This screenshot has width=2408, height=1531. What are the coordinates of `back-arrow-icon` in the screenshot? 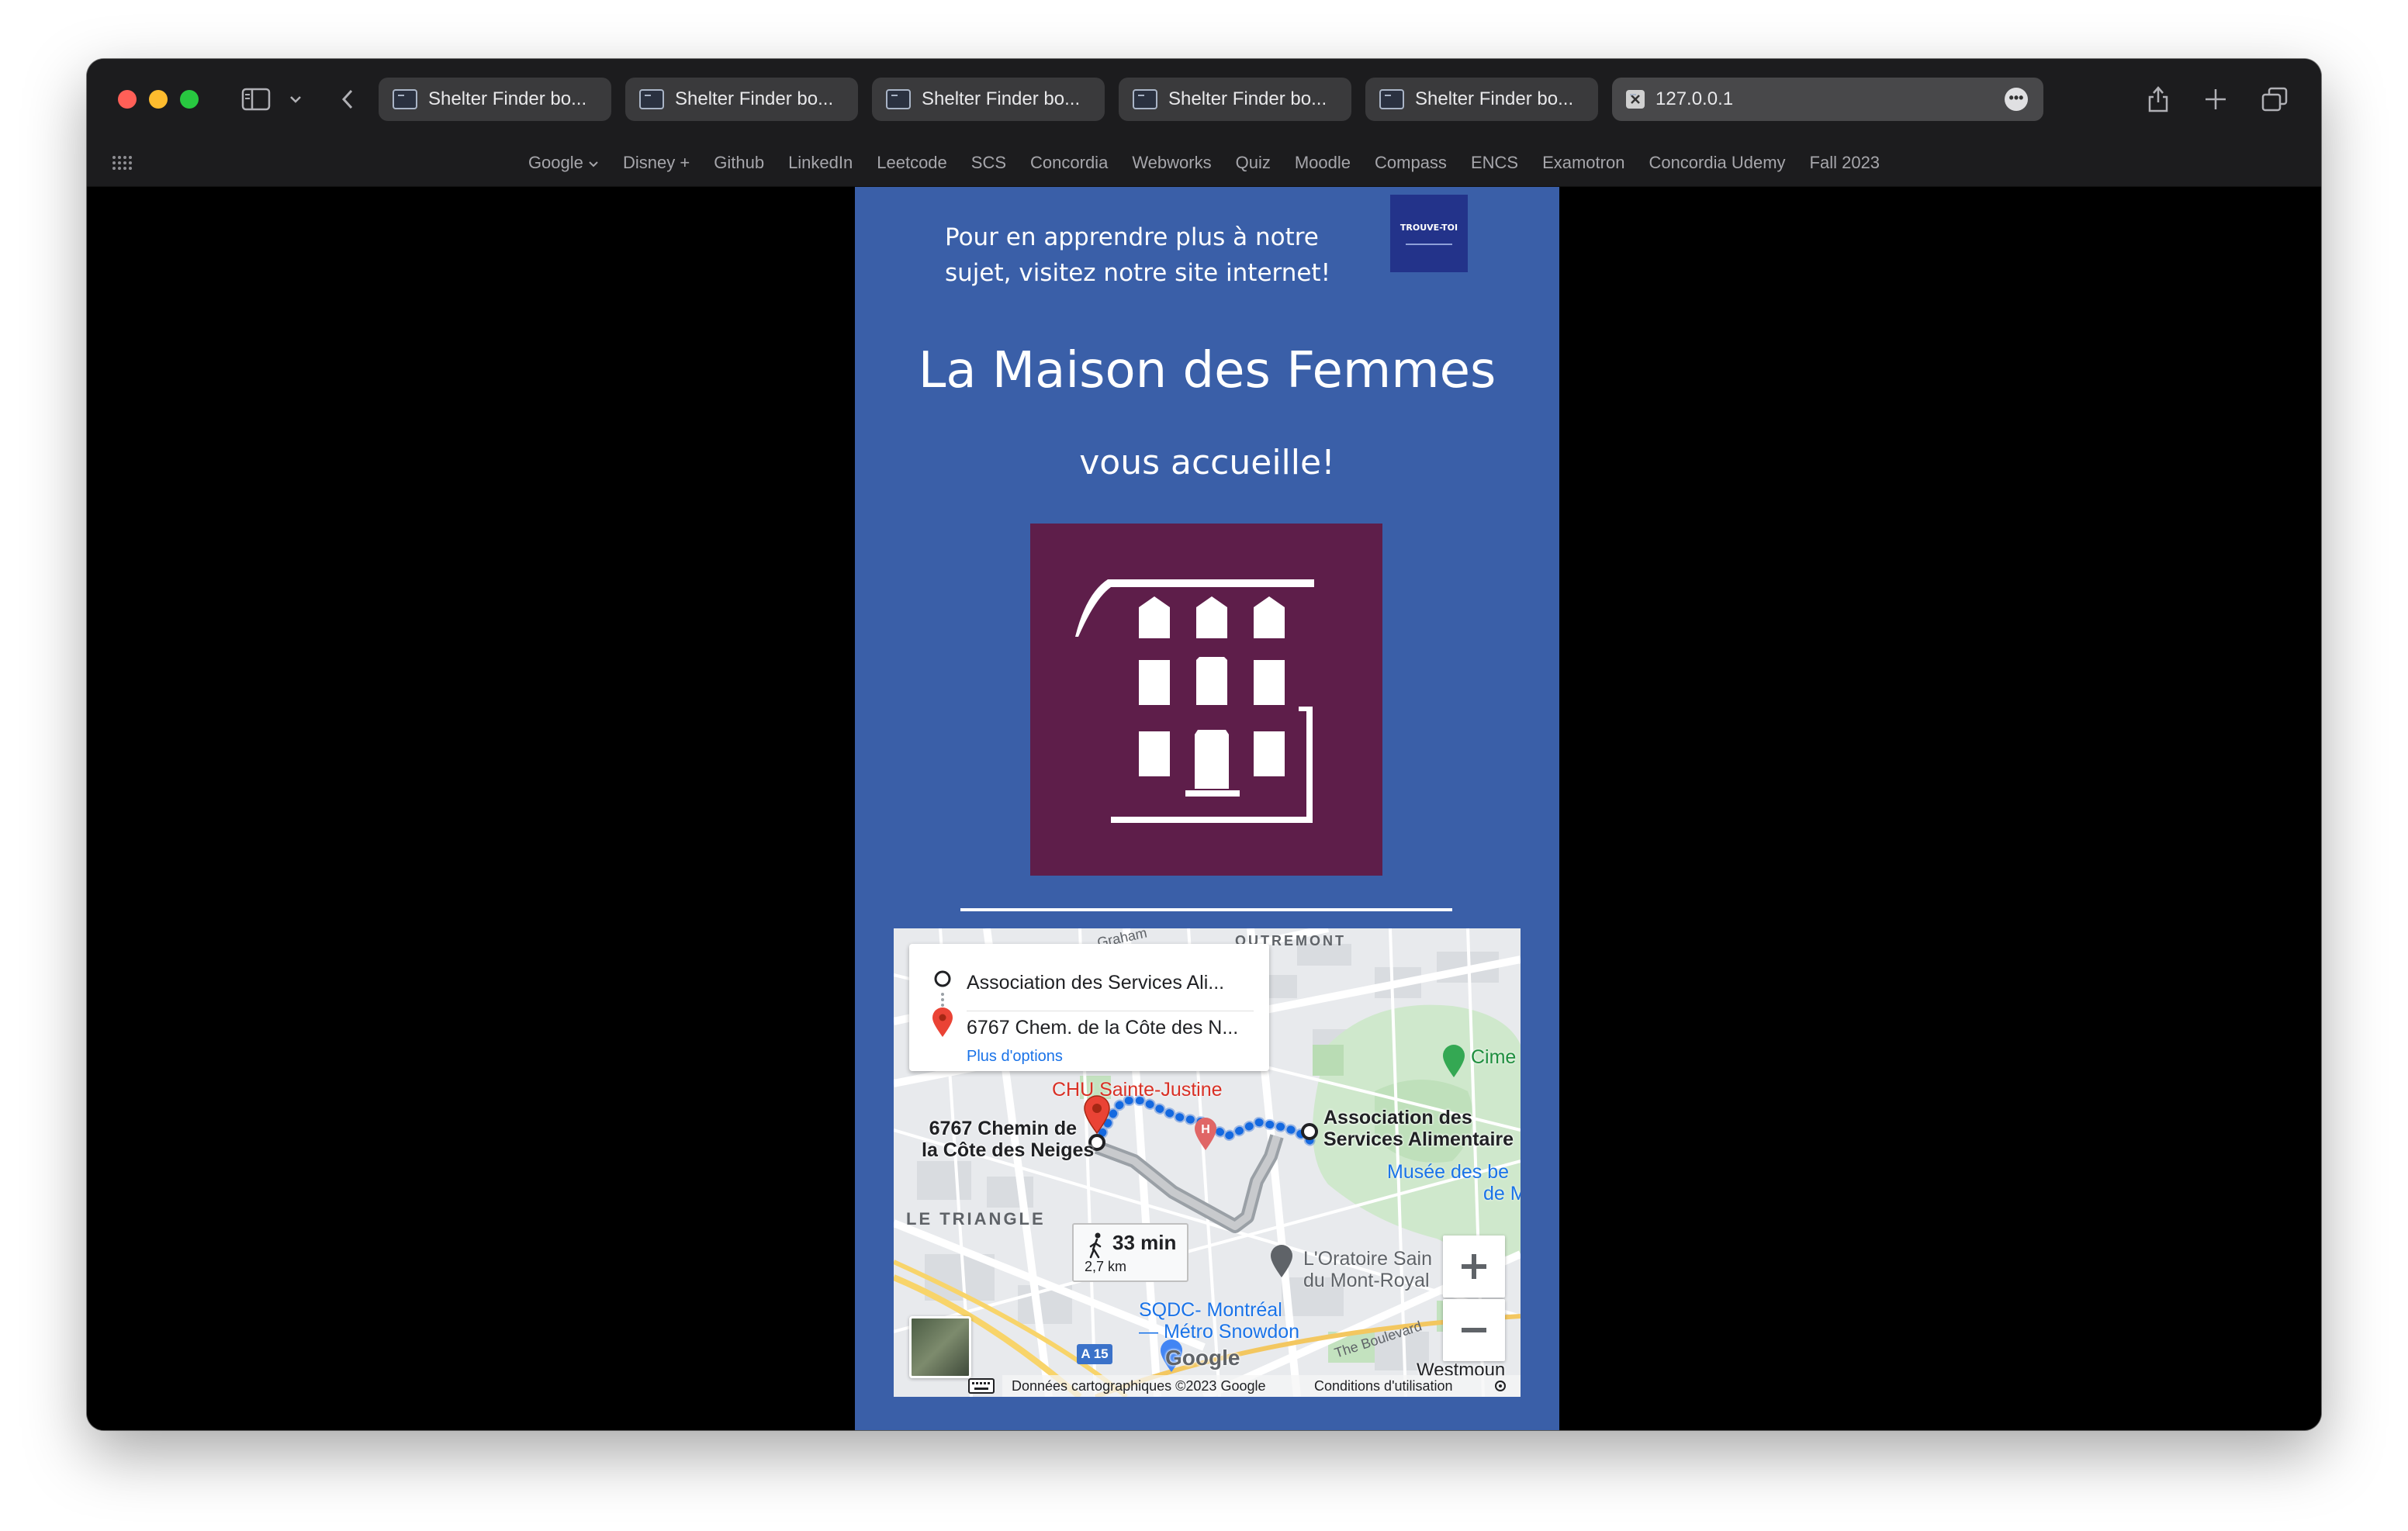 It's located at (348, 99).